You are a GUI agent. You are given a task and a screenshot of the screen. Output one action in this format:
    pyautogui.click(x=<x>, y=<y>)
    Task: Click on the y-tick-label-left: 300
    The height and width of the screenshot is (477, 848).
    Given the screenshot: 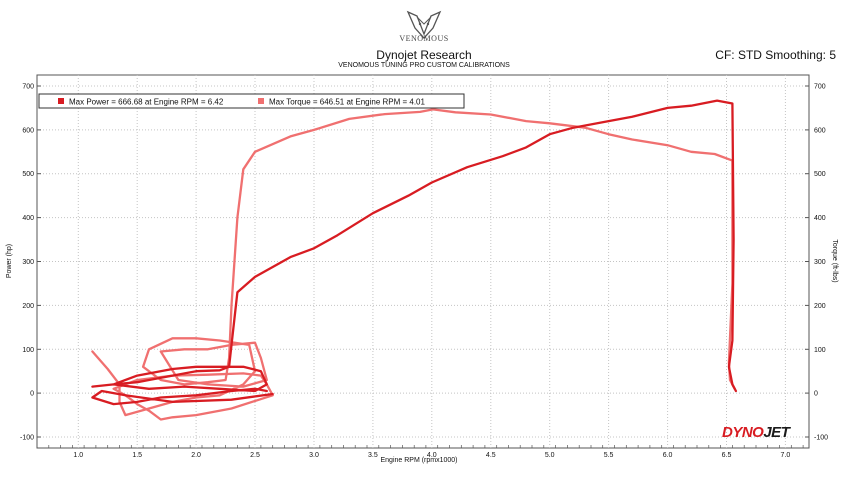 What is the action you would take?
    pyautogui.click(x=28, y=262)
    